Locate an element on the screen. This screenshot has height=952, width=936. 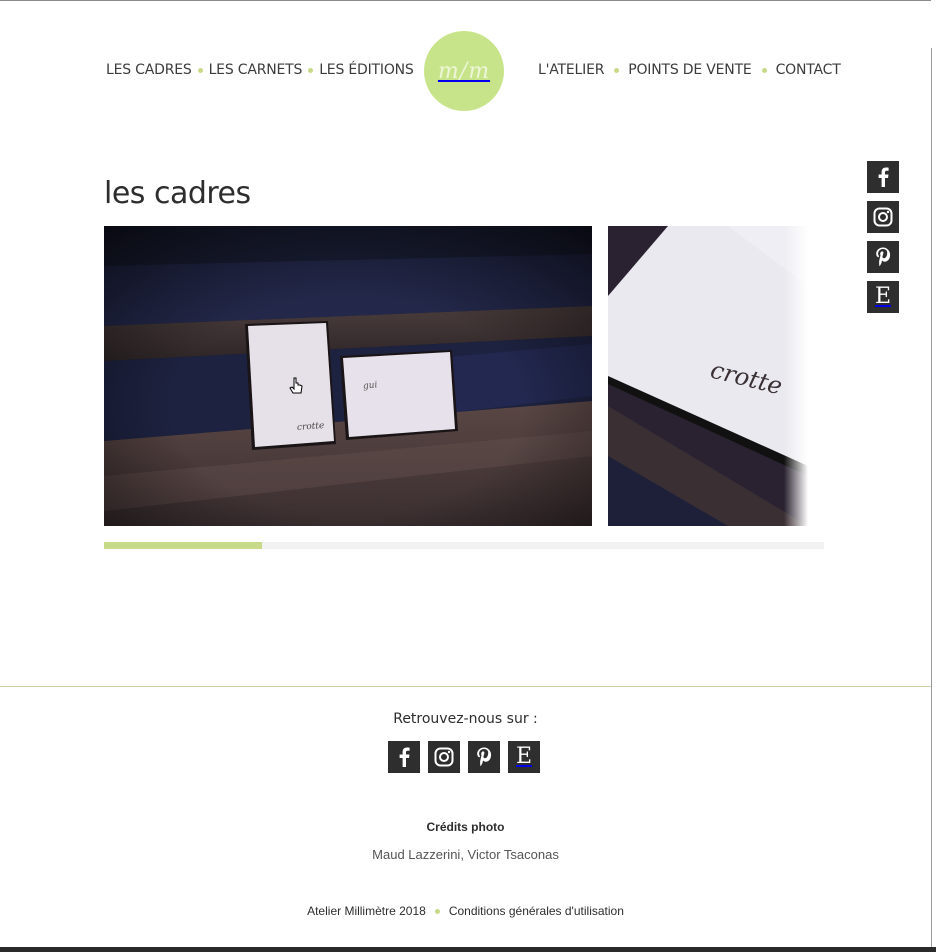
pinterest-link is located at coordinates (883, 257).